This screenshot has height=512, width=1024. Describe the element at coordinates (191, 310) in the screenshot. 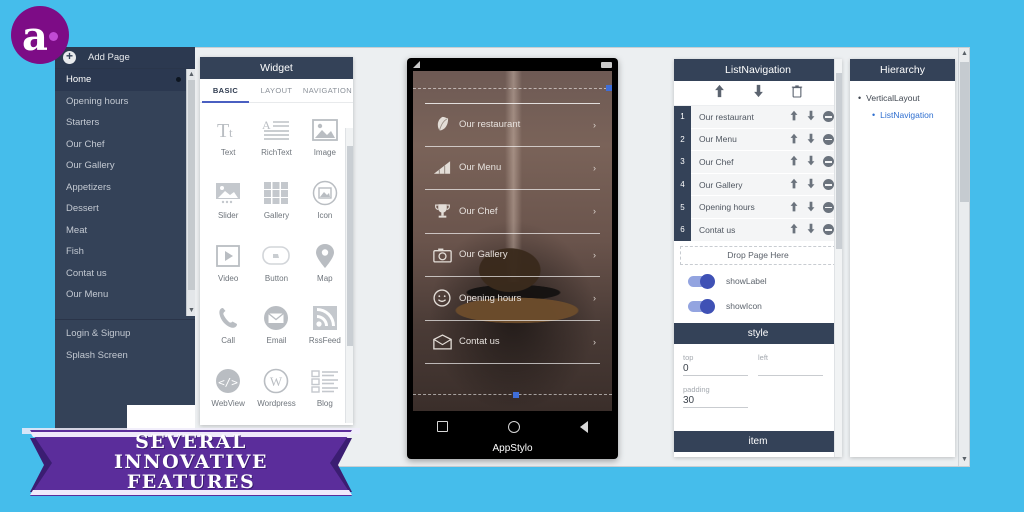

I see `sidebar-scroll-down-icon: ▼` at that location.